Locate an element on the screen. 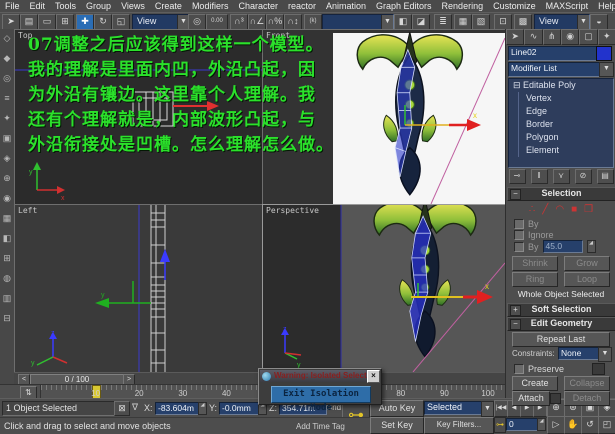  reactor-fracture-icon: ⊞ is located at coordinates (7, 258).